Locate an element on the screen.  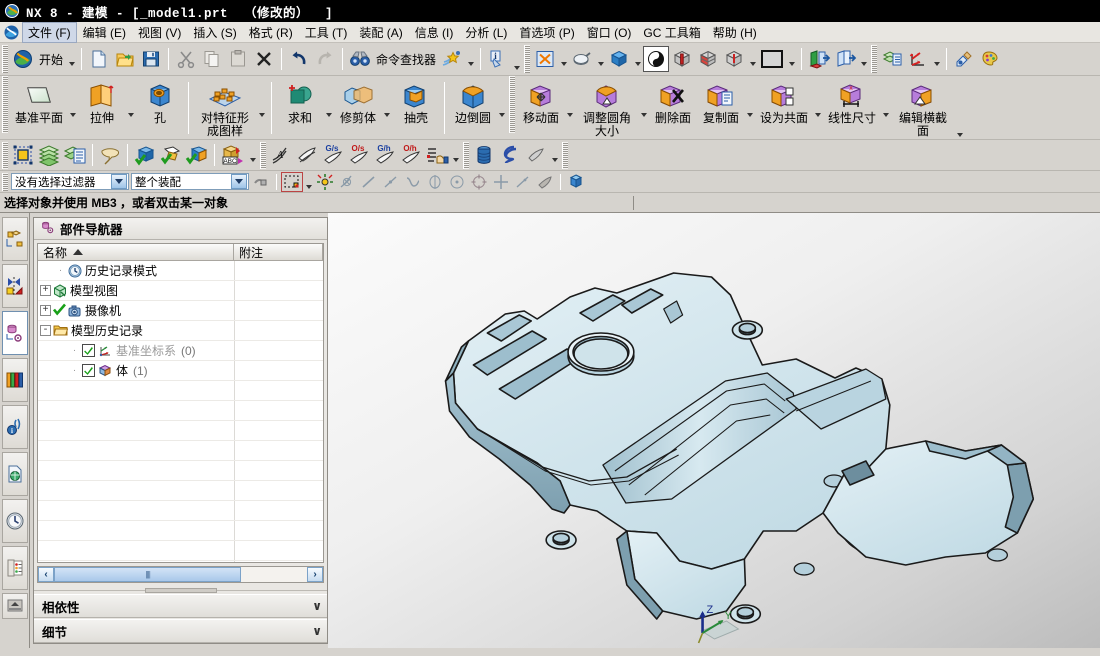
ribbon-button-edit-section: 编辑横截面 is located at coordinates (923, 107).